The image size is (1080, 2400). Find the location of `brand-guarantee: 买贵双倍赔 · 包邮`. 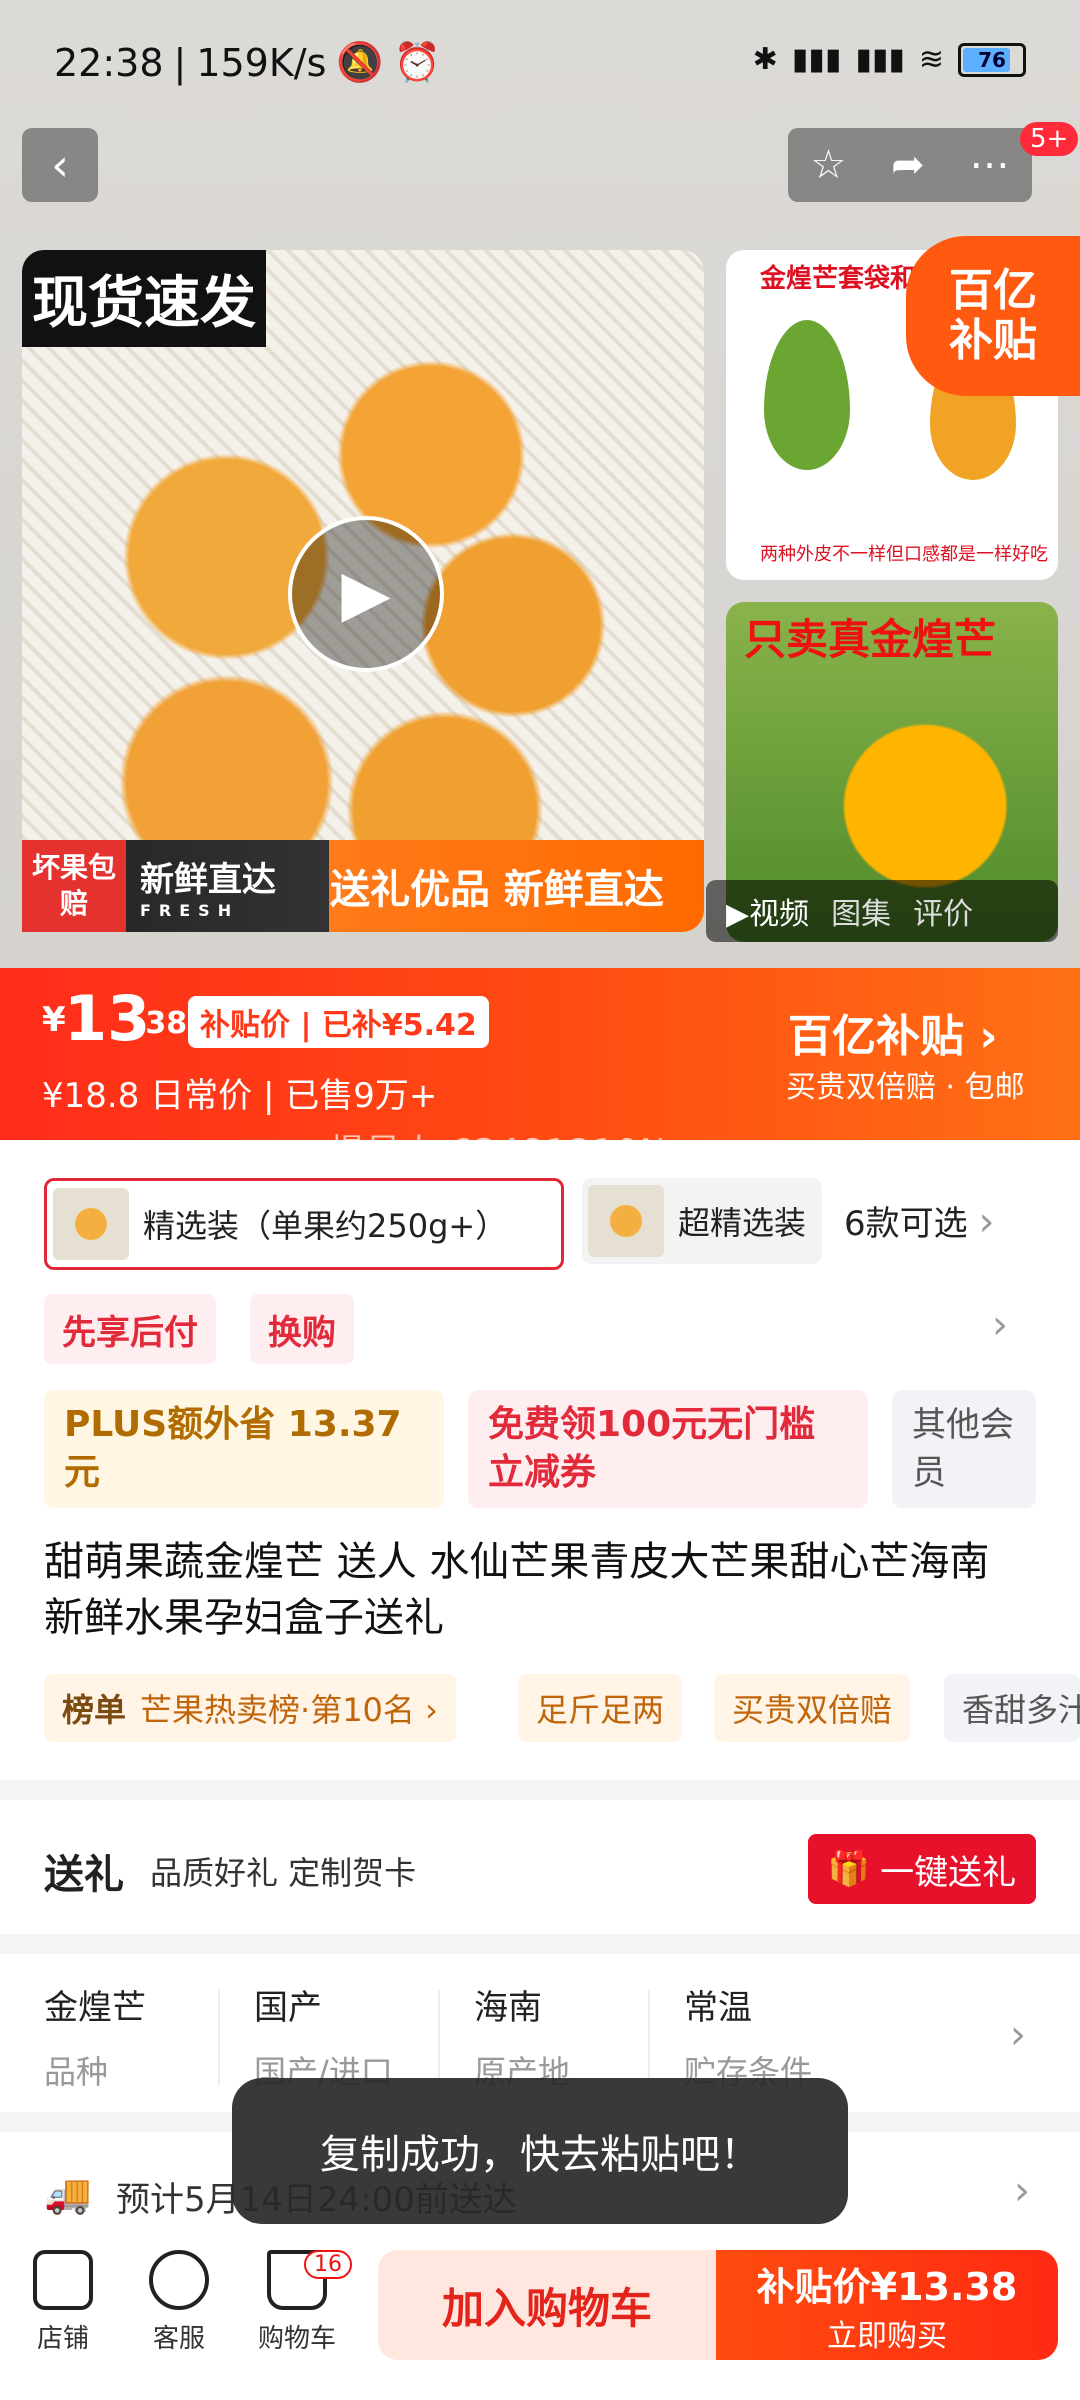

brand-guarantee: 买贵双倍赔 · 包邮 is located at coordinates (905, 1087).